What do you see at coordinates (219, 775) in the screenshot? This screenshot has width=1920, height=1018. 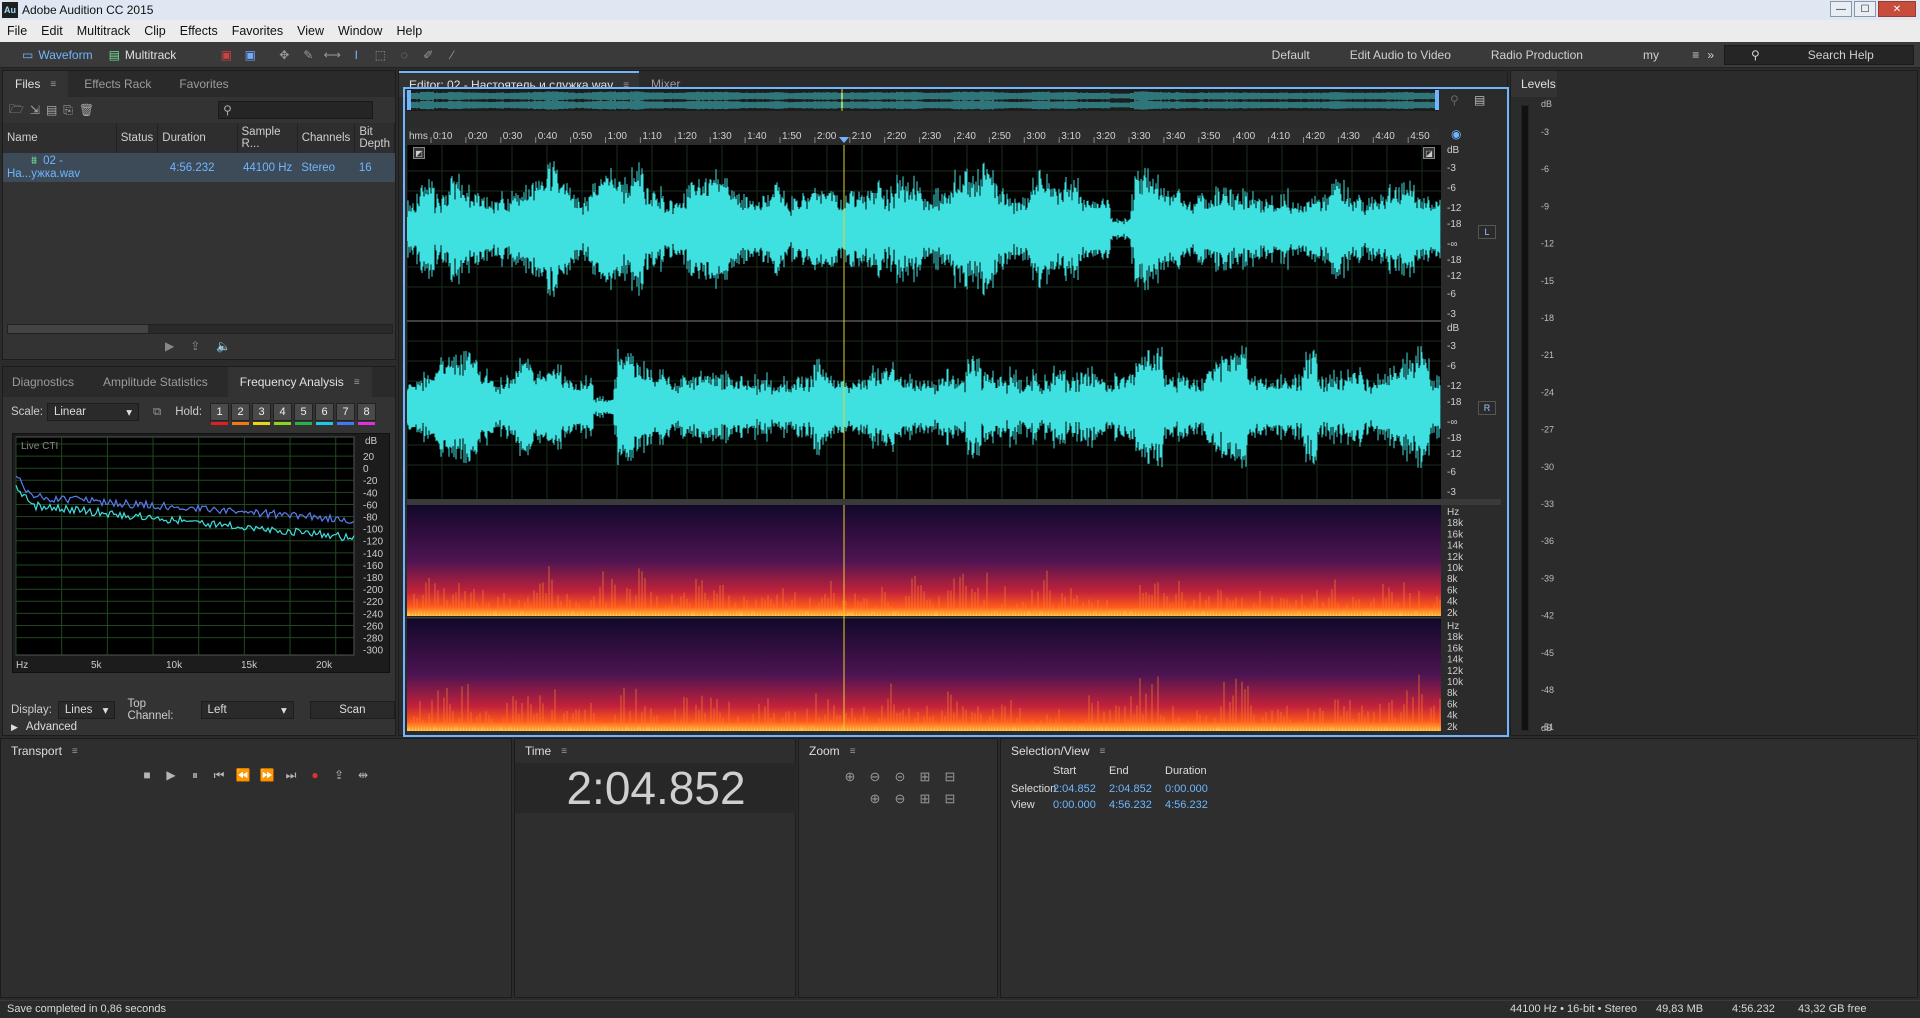 I see `go-to-start-icon: ⏮` at bounding box center [219, 775].